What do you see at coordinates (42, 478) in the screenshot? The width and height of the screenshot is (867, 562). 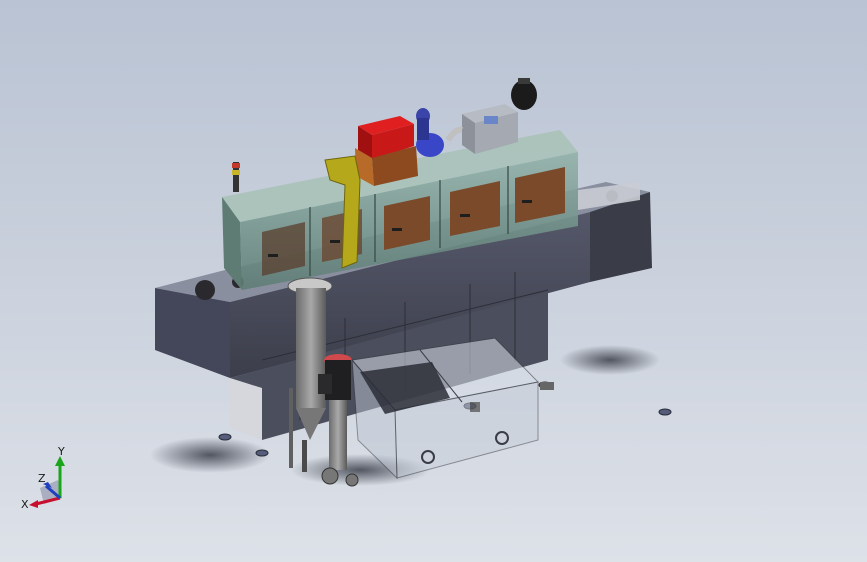 I see `z-axis-label: Z` at bounding box center [42, 478].